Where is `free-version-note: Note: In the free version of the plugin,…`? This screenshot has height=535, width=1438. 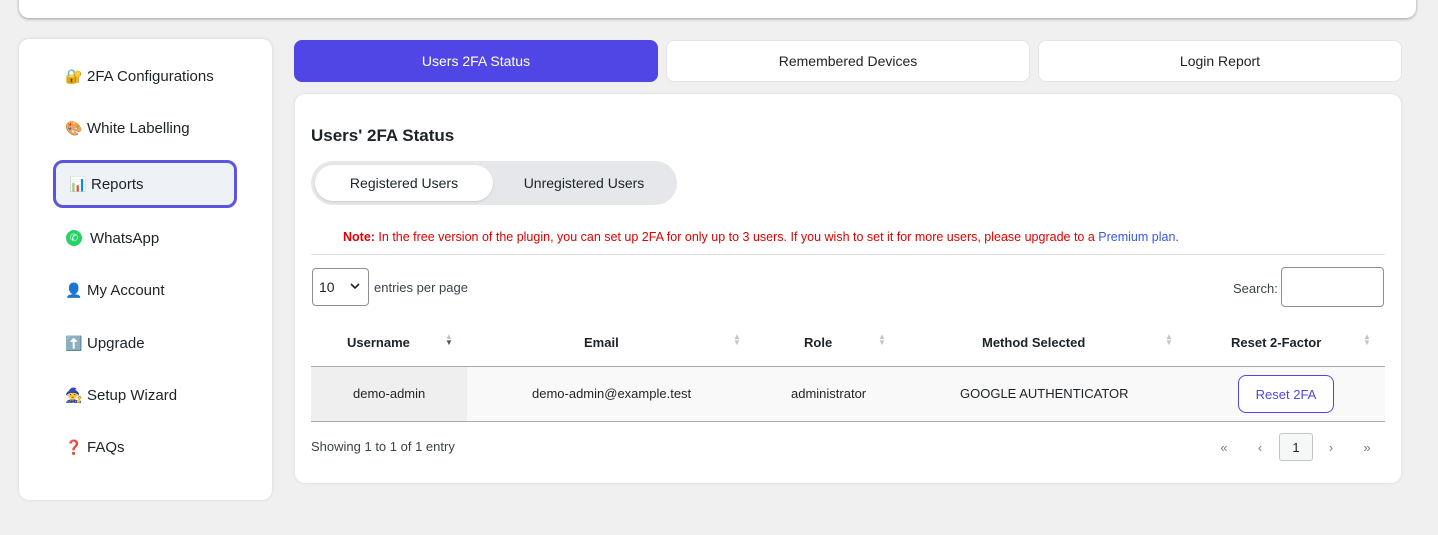
free-version-note: Note: In the free version of the plugin,… is located at coordinates (761, 237).